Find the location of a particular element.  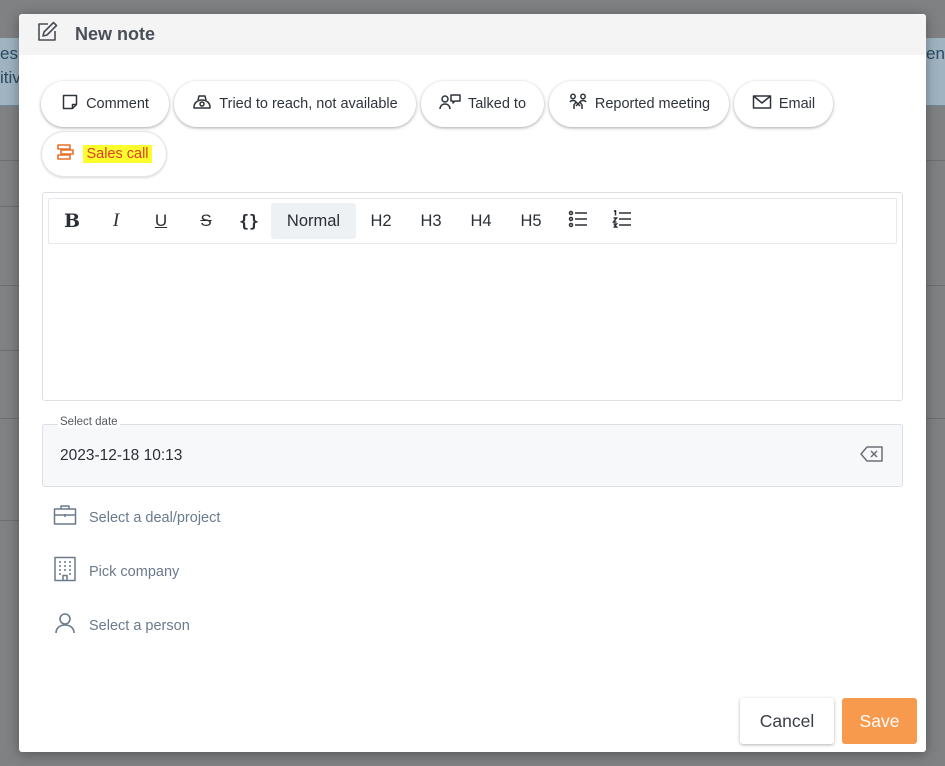

pick-company: Pick company is located at coordinates (116, 571).